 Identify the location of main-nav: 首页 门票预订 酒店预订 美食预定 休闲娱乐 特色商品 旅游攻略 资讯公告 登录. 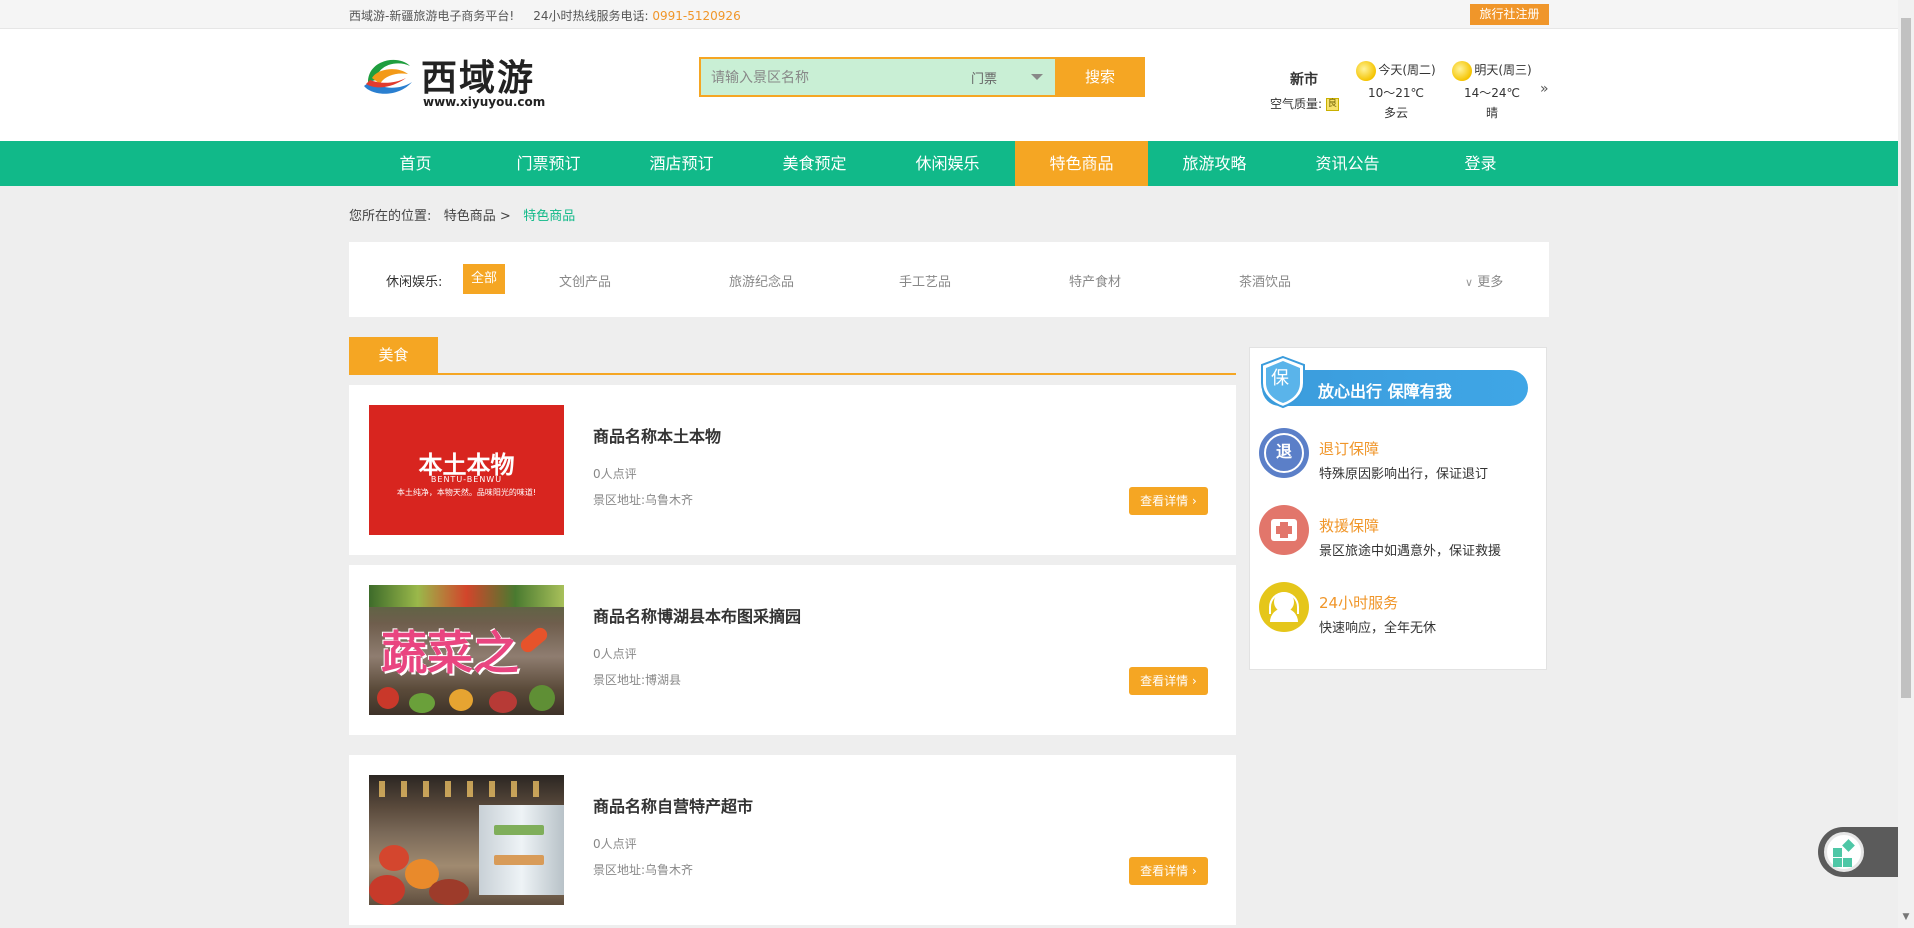
(949, 163).